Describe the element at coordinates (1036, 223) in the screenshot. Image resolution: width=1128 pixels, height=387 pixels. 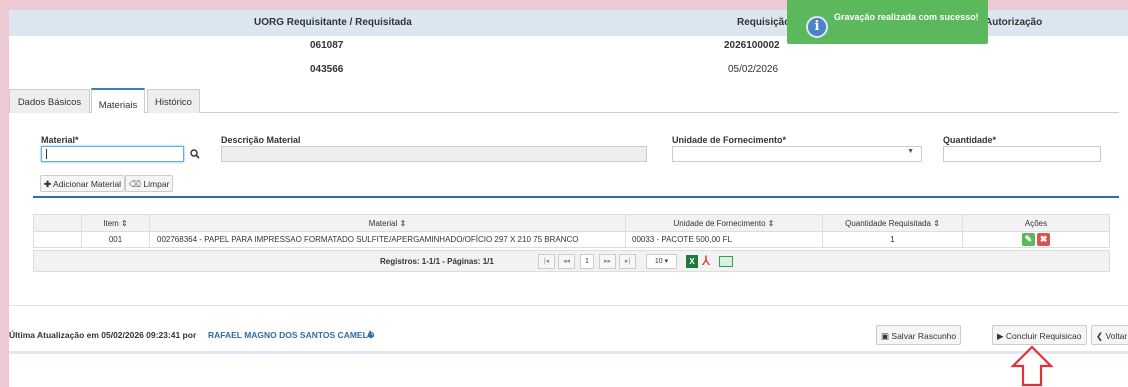
I see `column-header-acoes: Ações` at that location.